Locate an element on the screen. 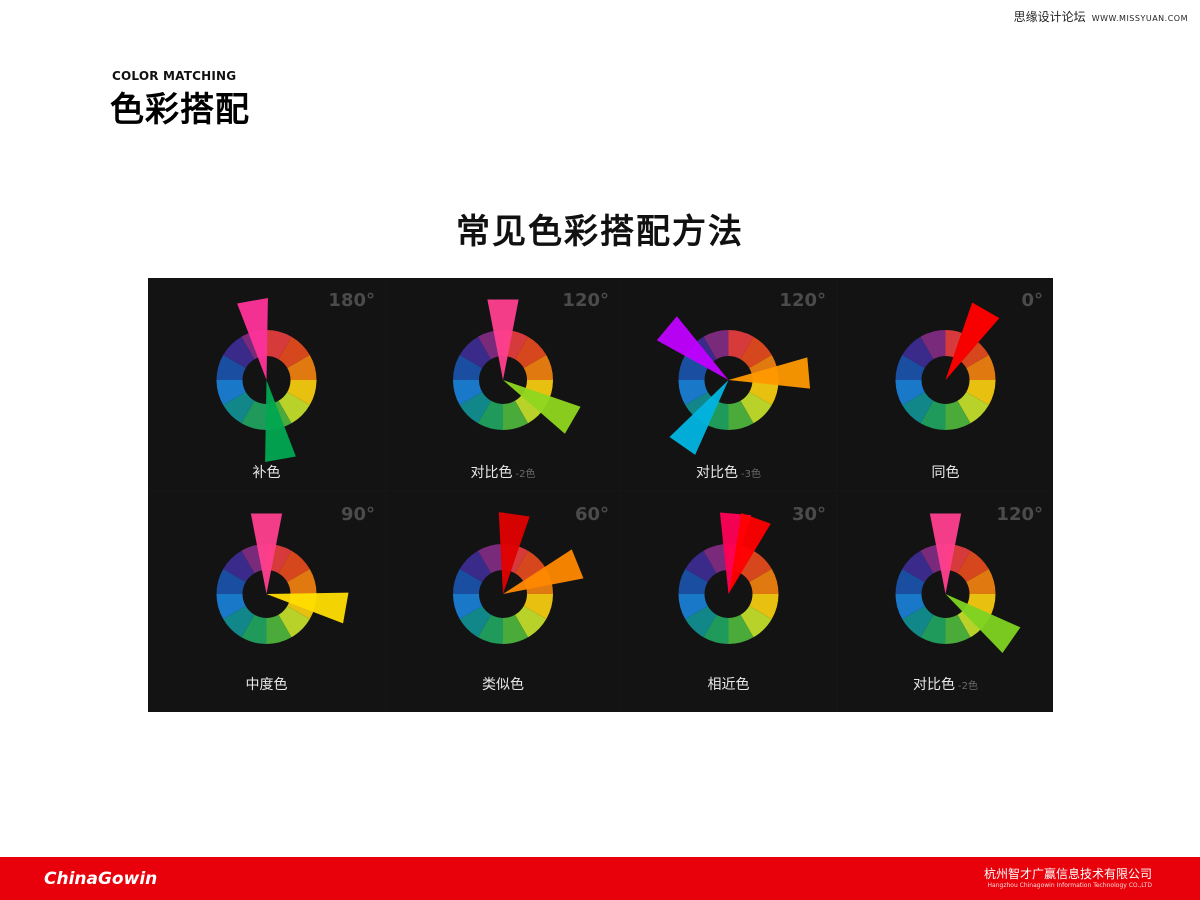 The height and width of the screenshot is (900, 1200). panel-medium: 90° 中度色 is located at coordinates (266, 602).